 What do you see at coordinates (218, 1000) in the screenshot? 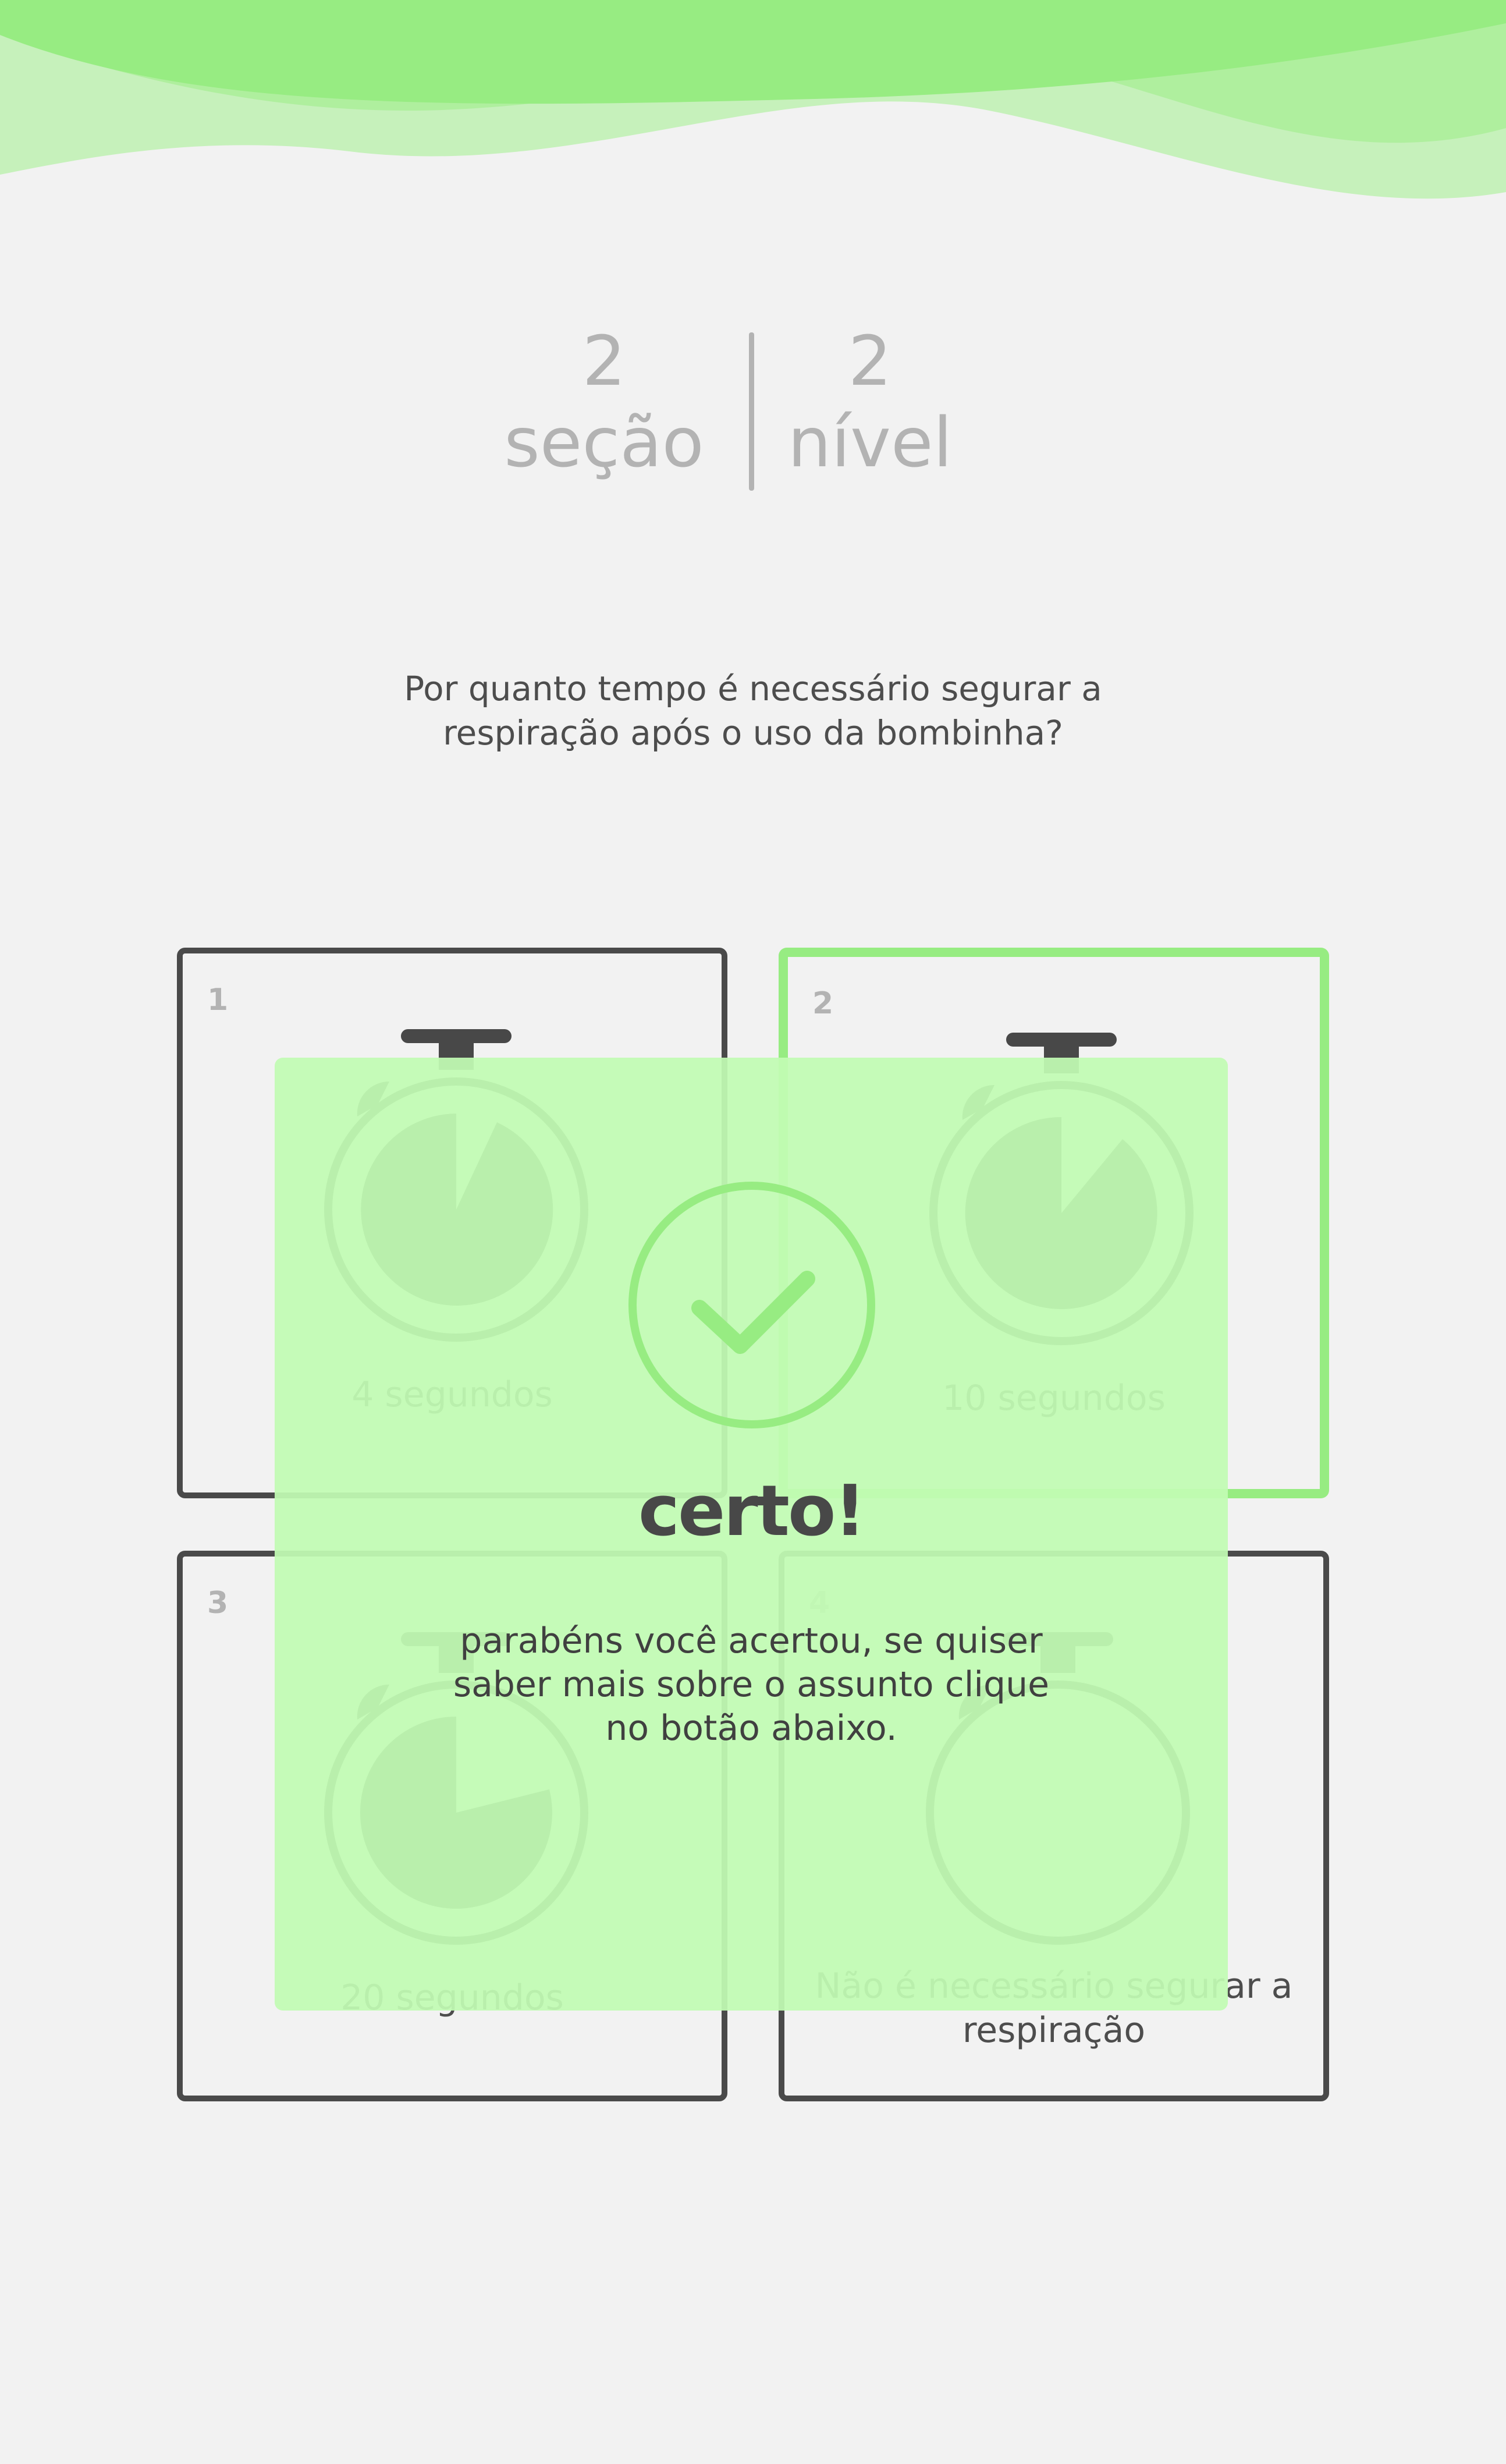
I see `option-number: 1` at bounding box center [218, 1000].